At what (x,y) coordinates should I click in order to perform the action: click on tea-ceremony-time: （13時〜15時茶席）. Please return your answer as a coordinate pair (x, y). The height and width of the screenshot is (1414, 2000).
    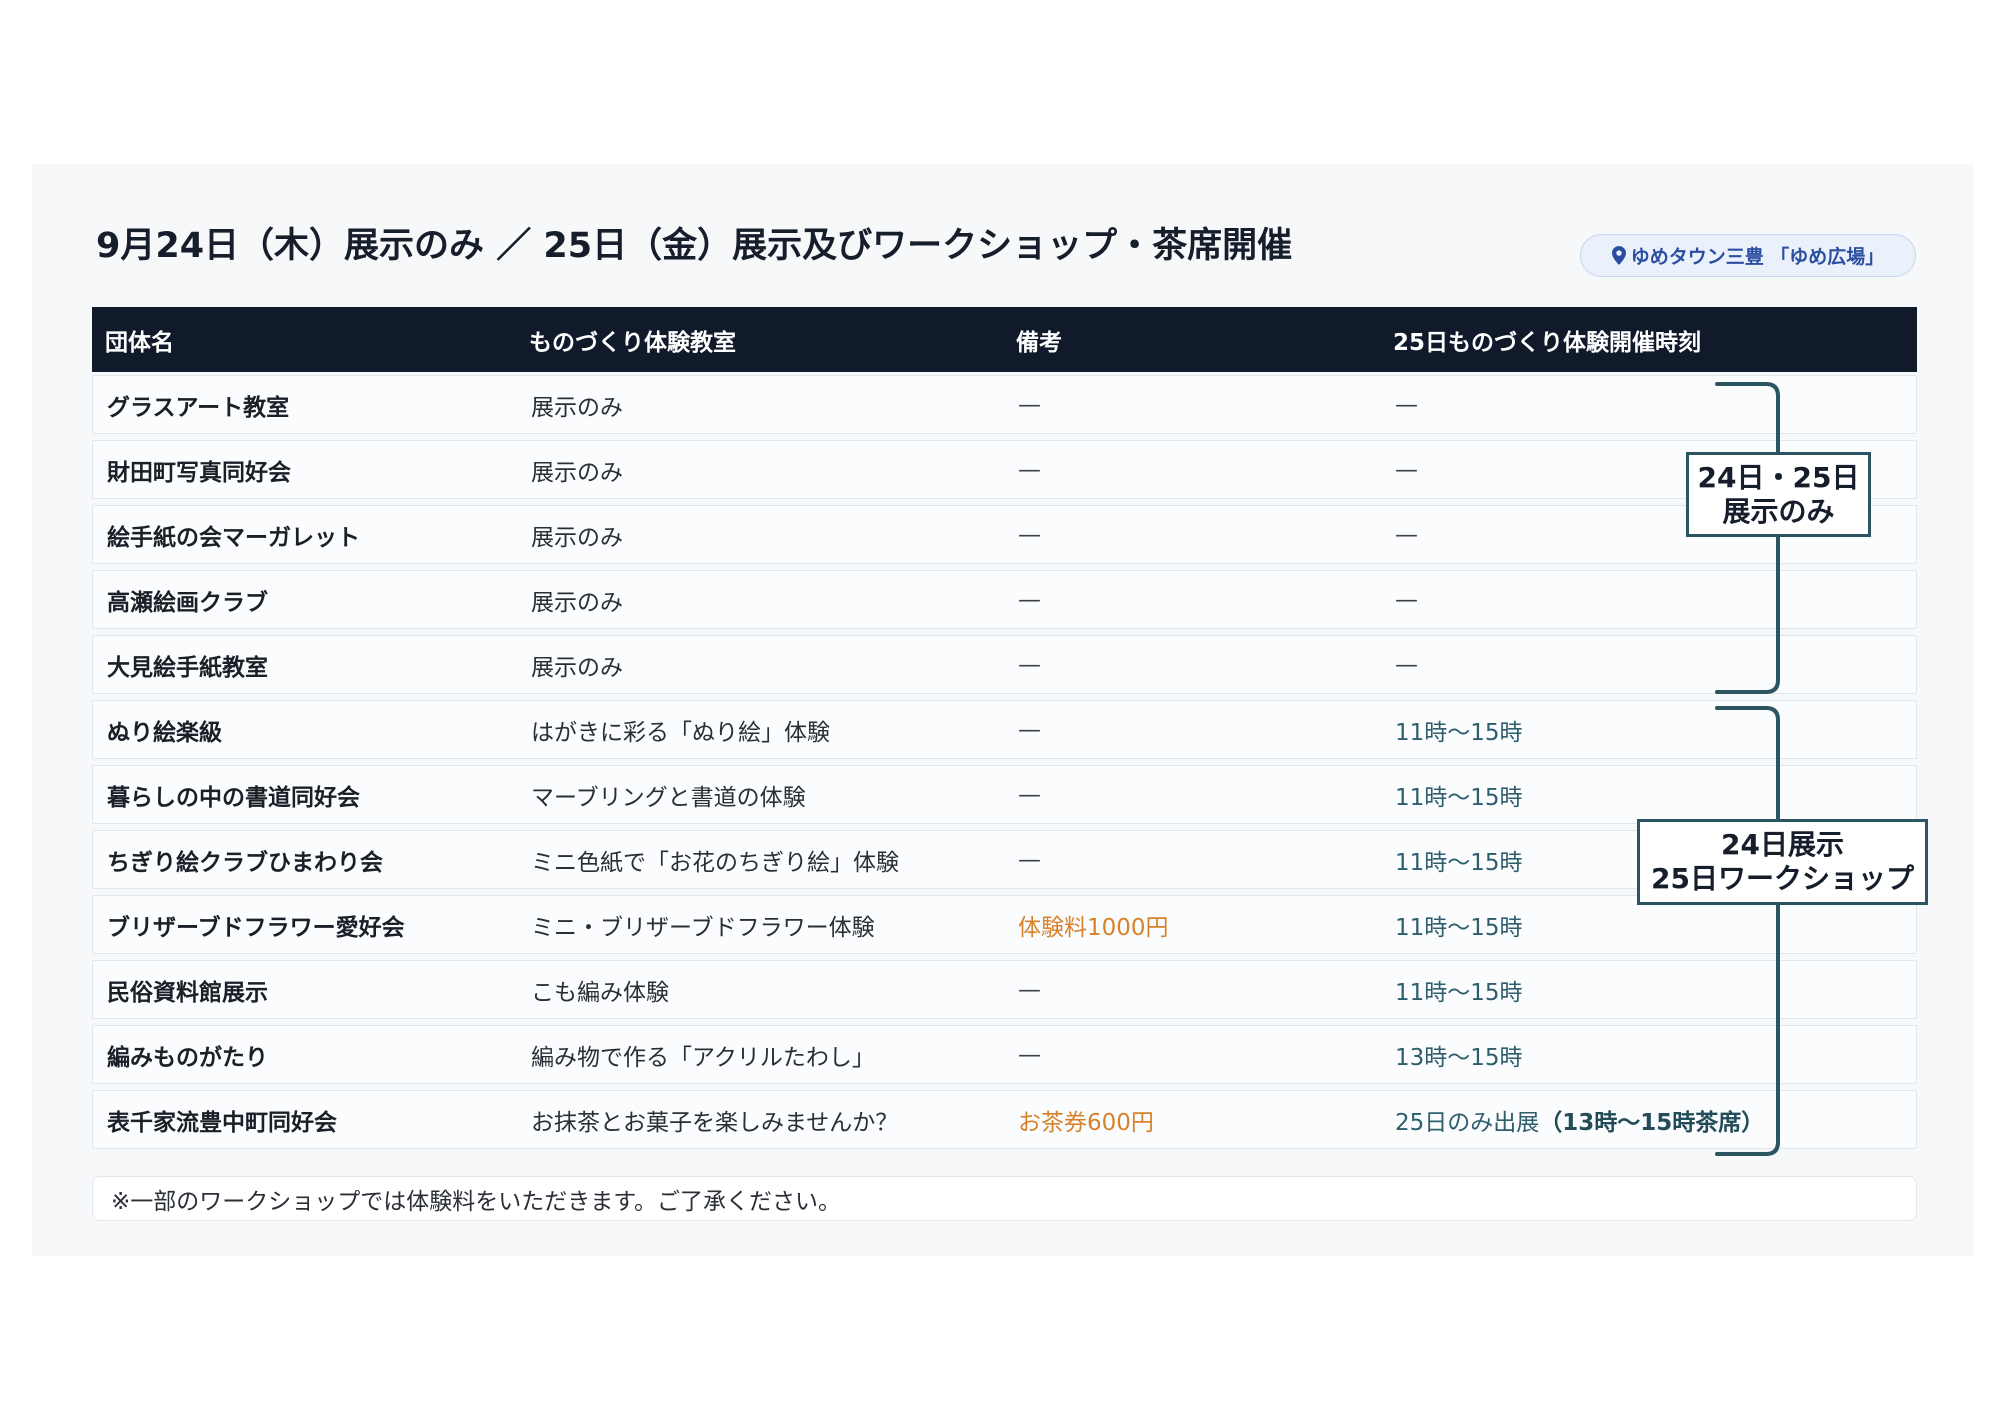
    Looking at the image, I should click on (1652, 1122).